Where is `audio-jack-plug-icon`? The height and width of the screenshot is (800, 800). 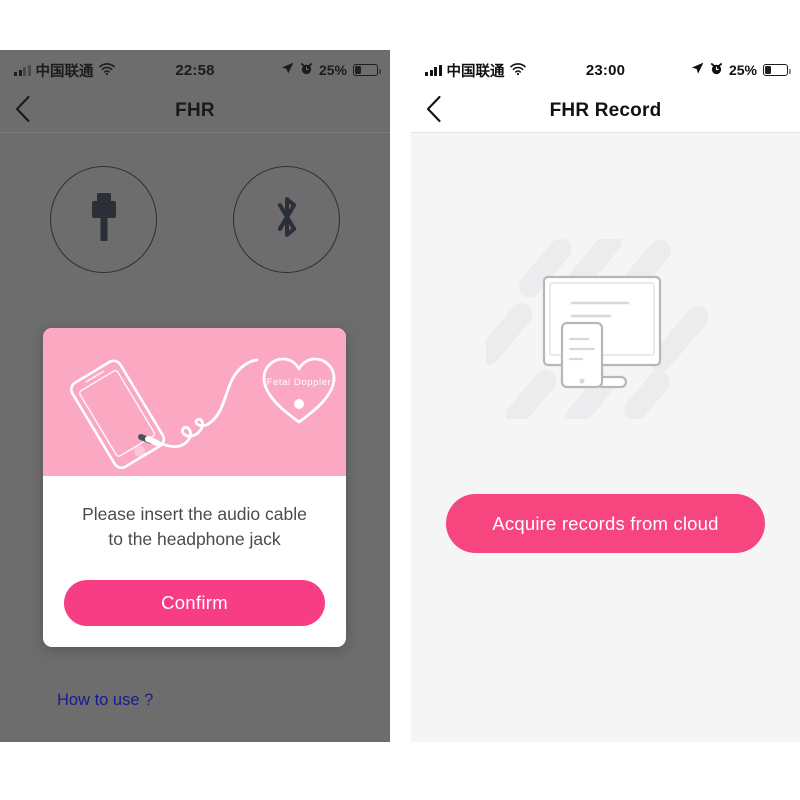 audio-jack-plug-icon is located at coordinates (104, 219).